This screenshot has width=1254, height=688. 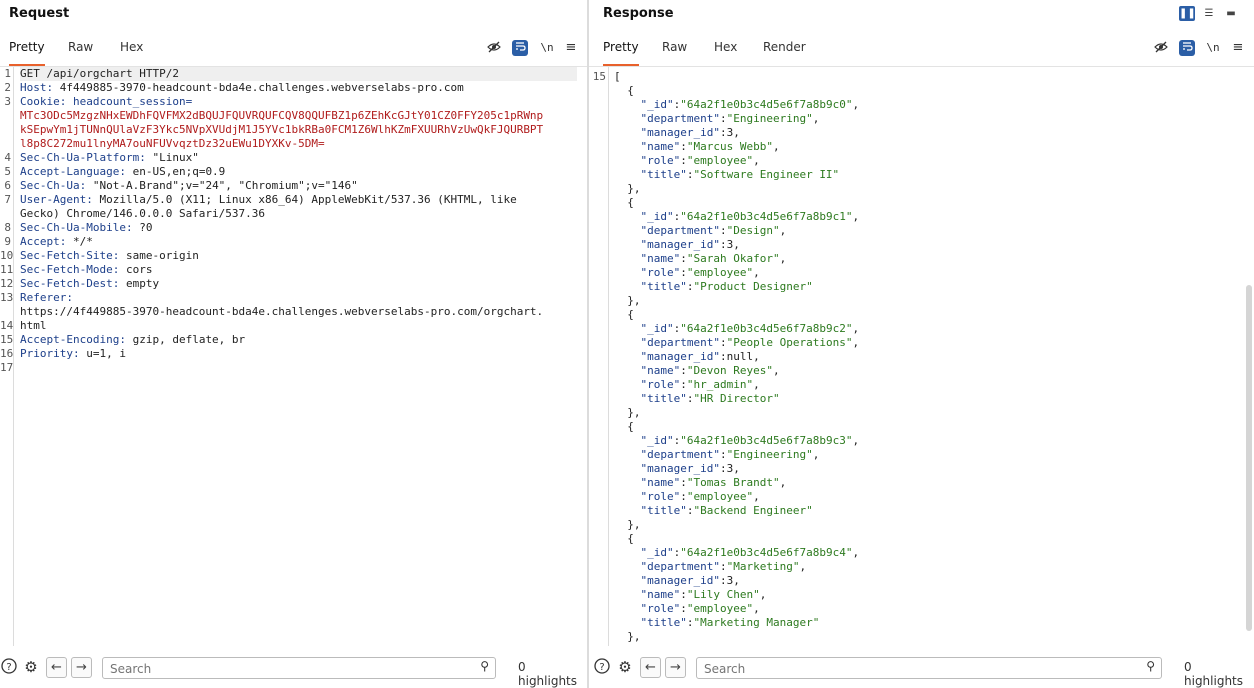 I want to click on json-line: "title":"Product Designer", so click(x=736, y=287).